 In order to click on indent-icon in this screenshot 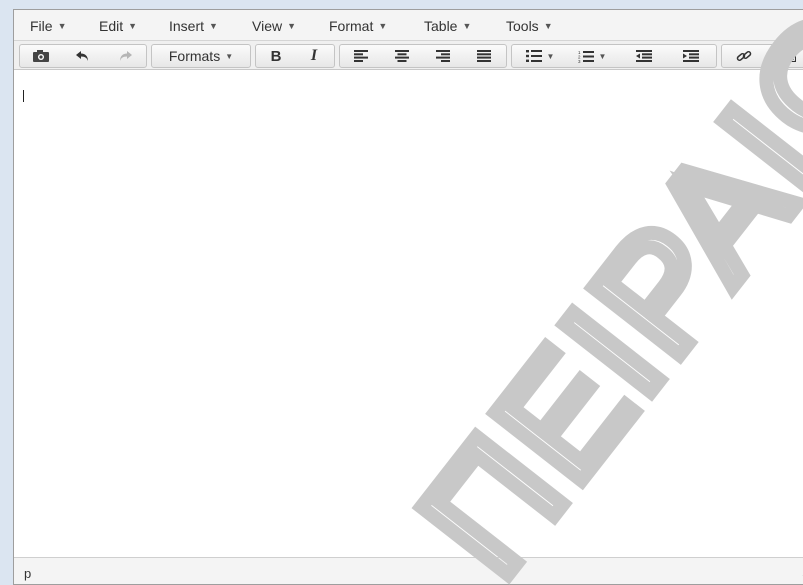, I will do `click(691, 56)`.